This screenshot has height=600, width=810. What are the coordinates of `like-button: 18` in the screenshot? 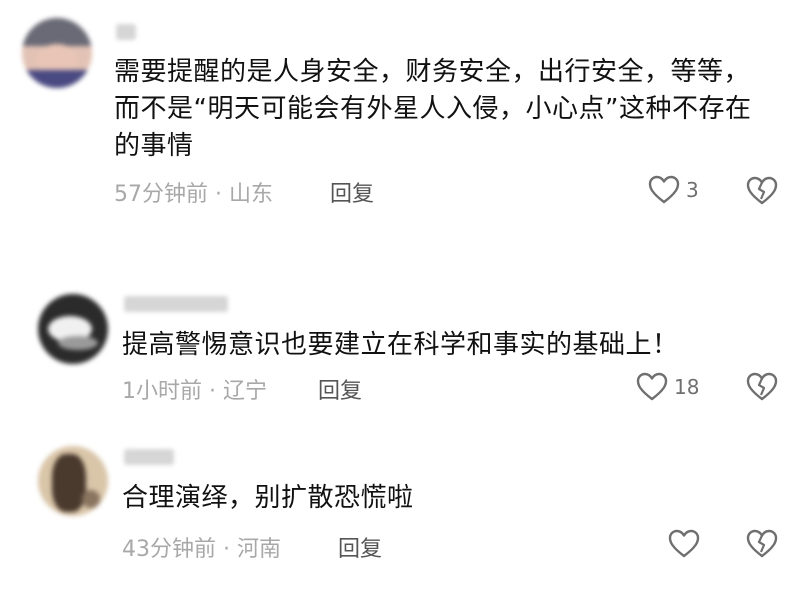 It's located at (667, 387).